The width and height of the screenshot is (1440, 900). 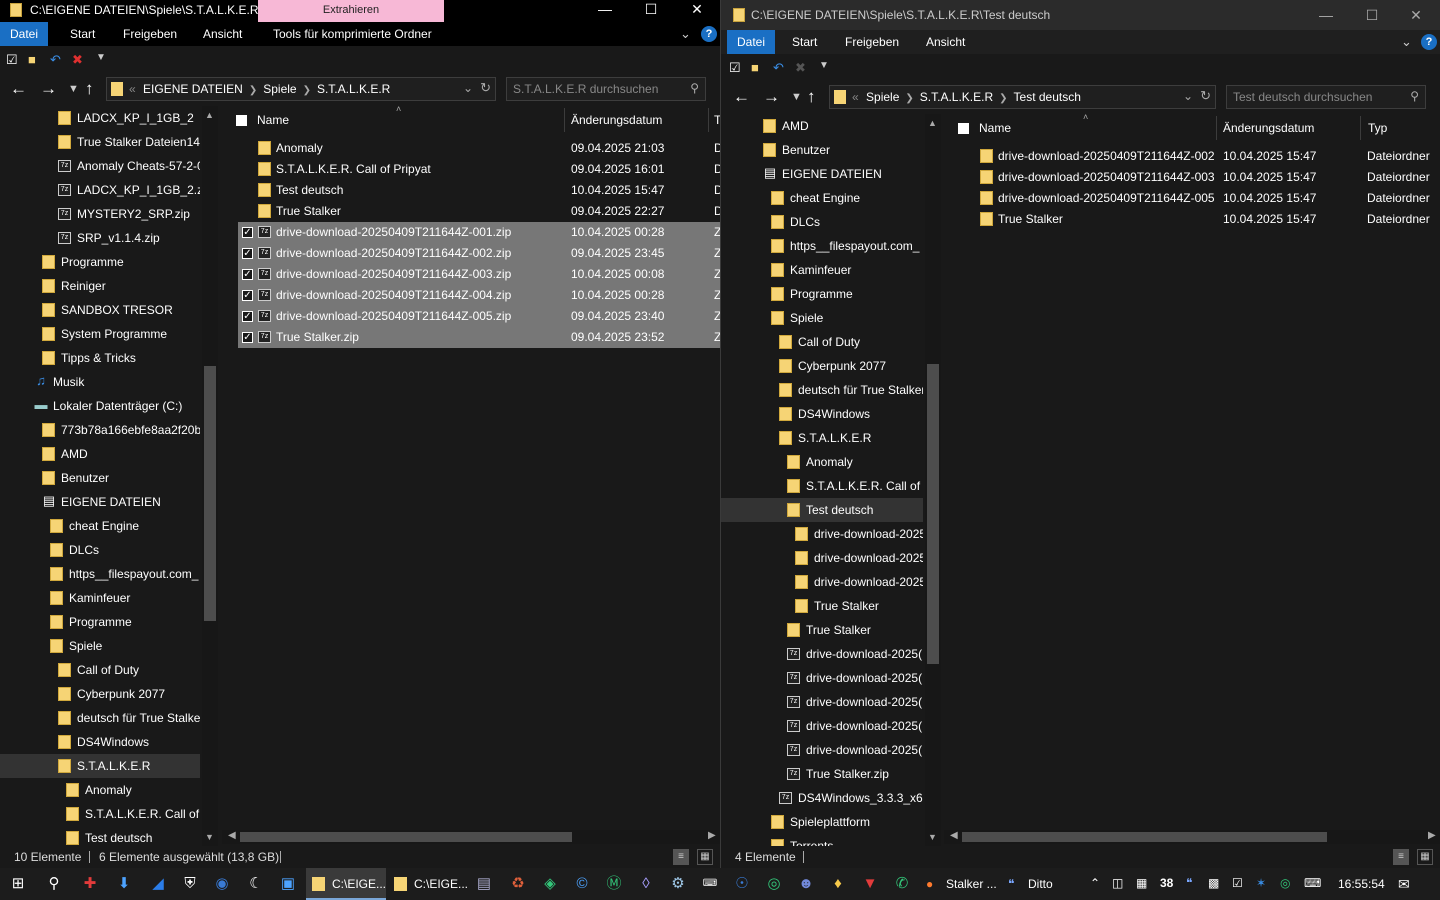 I want to click on tree-item: cheat Engine, so click(x=822, y=198).